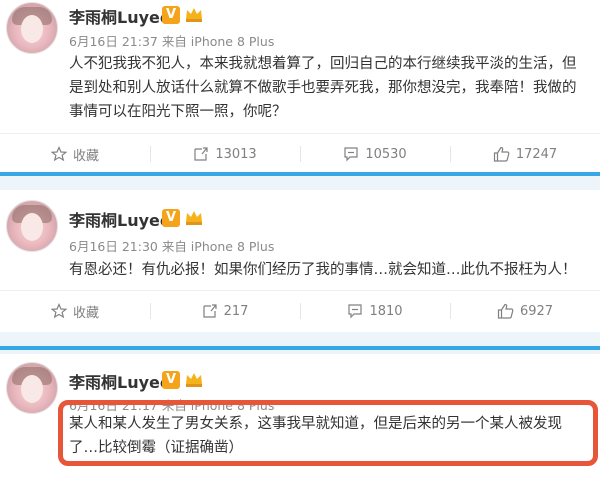  I want to click on action-bar: 收藏 217 1810 6927, so click(300, 310).